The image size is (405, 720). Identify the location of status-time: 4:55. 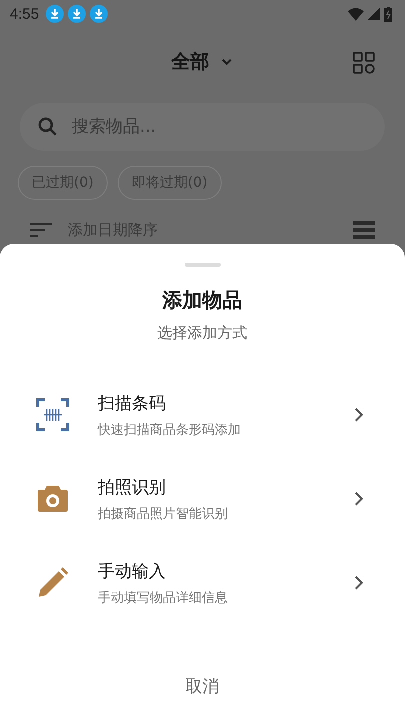
(25, 14).